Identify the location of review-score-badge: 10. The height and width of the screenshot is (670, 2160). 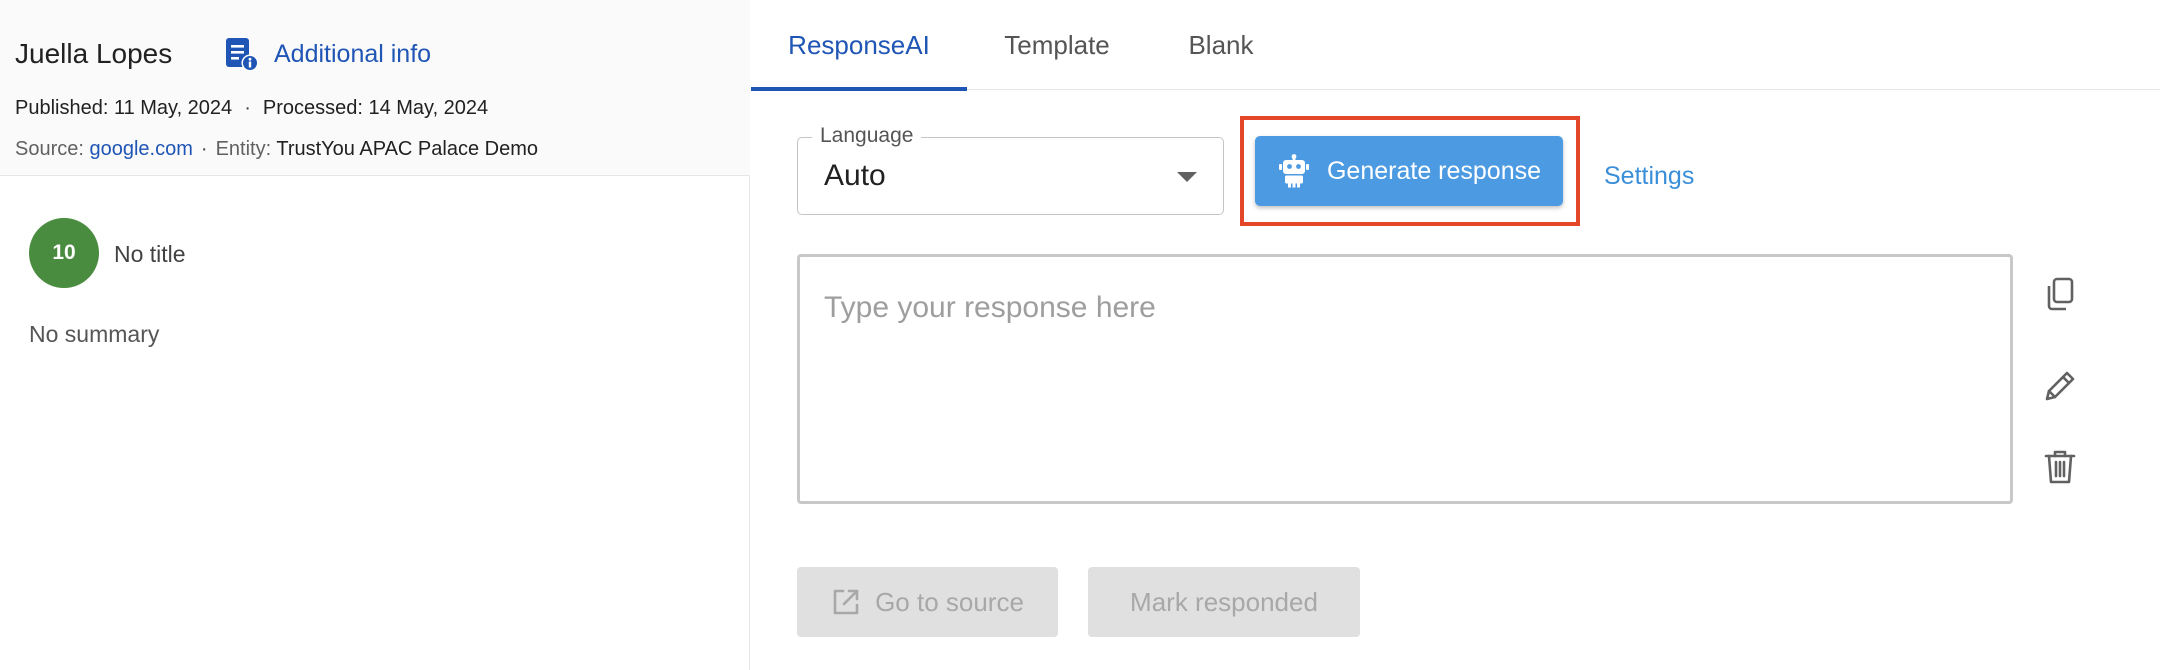
(64, 253).